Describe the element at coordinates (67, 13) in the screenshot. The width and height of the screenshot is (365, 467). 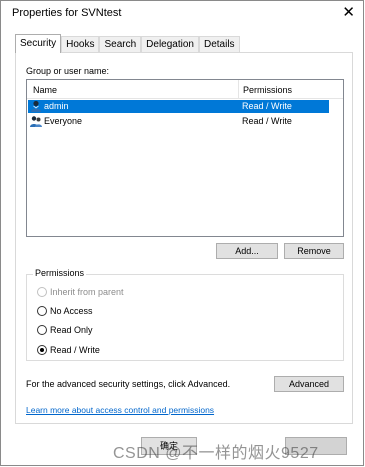
I see `window-title: Properties for SVNtest` at that location.